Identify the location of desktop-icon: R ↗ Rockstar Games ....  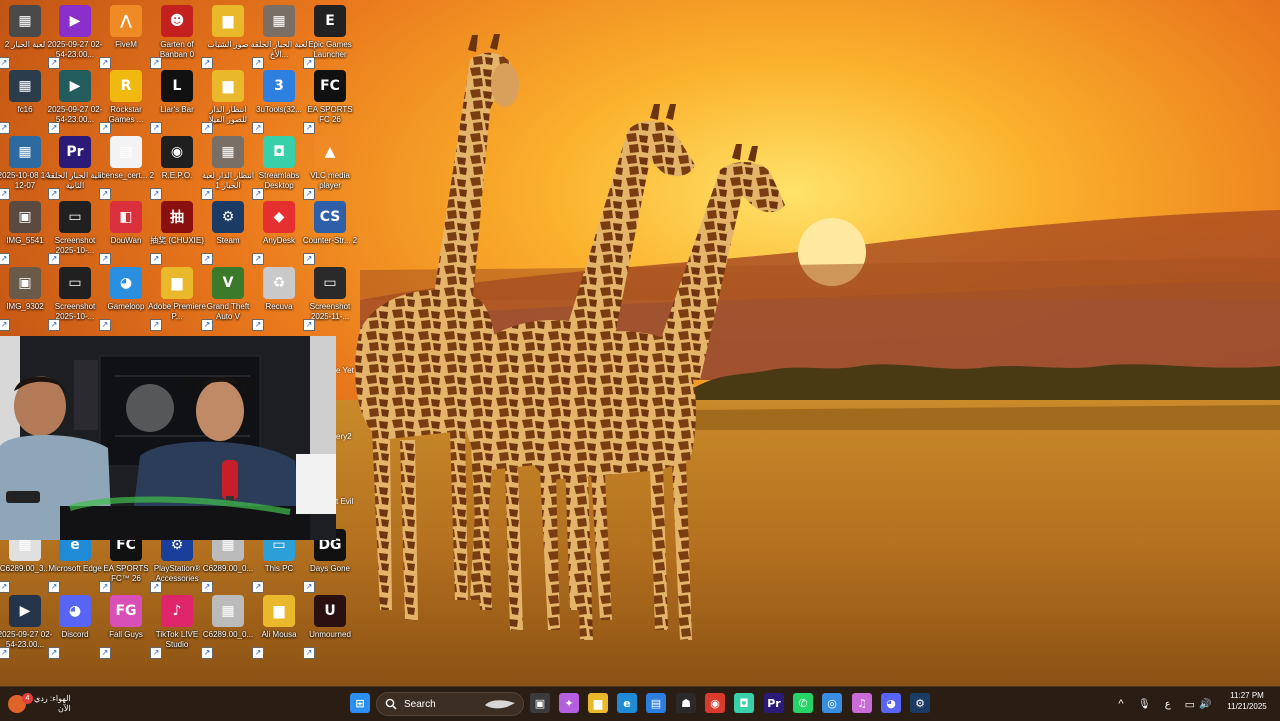
(125, 102).